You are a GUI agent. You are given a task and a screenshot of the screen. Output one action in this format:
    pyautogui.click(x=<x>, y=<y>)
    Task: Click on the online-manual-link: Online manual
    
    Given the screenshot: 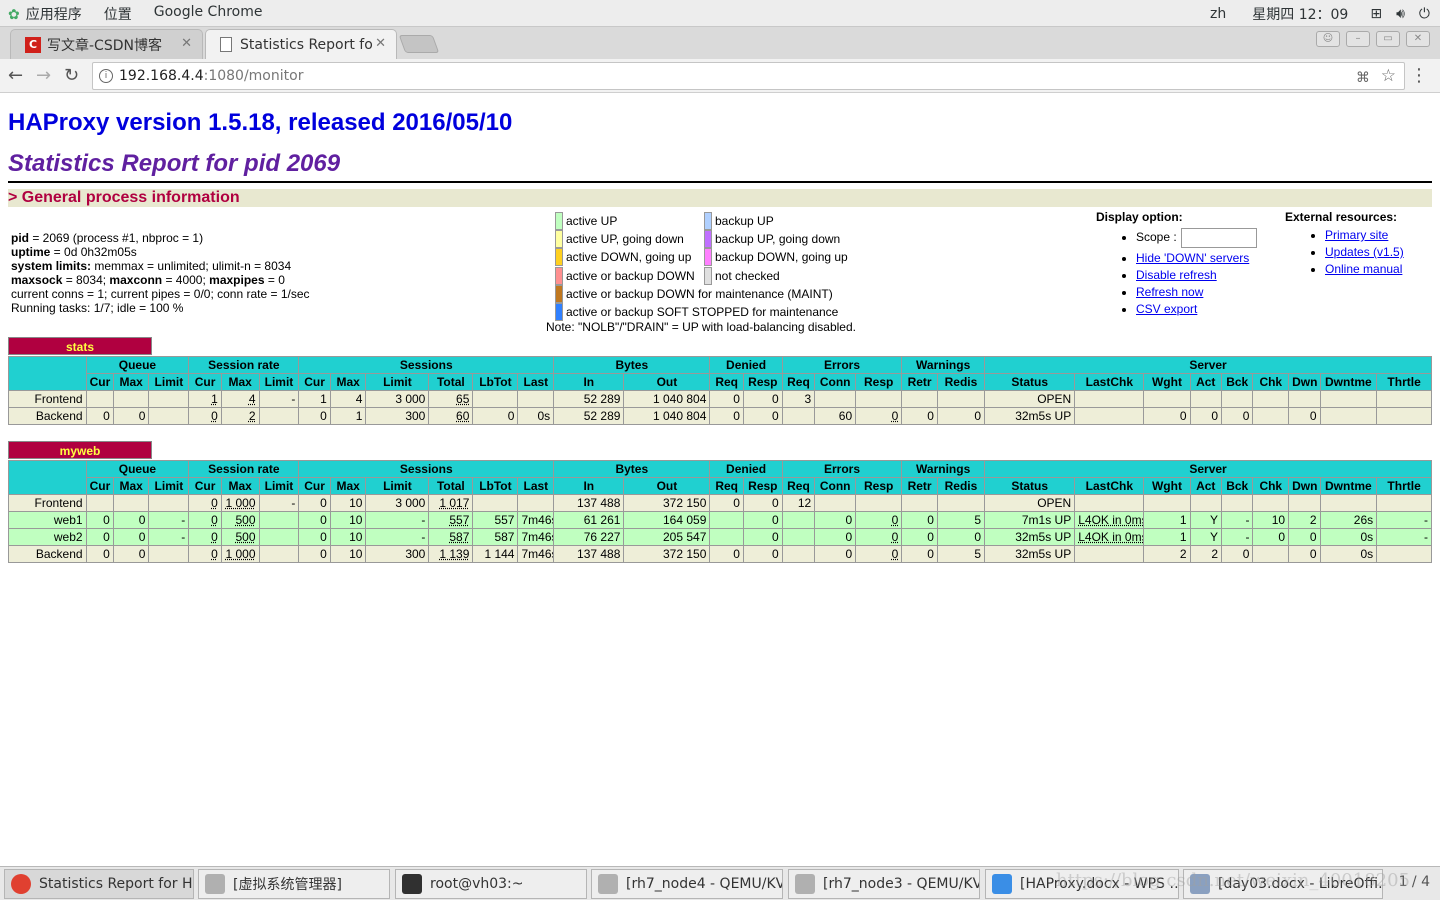 What is the action you would take?
    pyautogui.click(x=1363, y=269)
    